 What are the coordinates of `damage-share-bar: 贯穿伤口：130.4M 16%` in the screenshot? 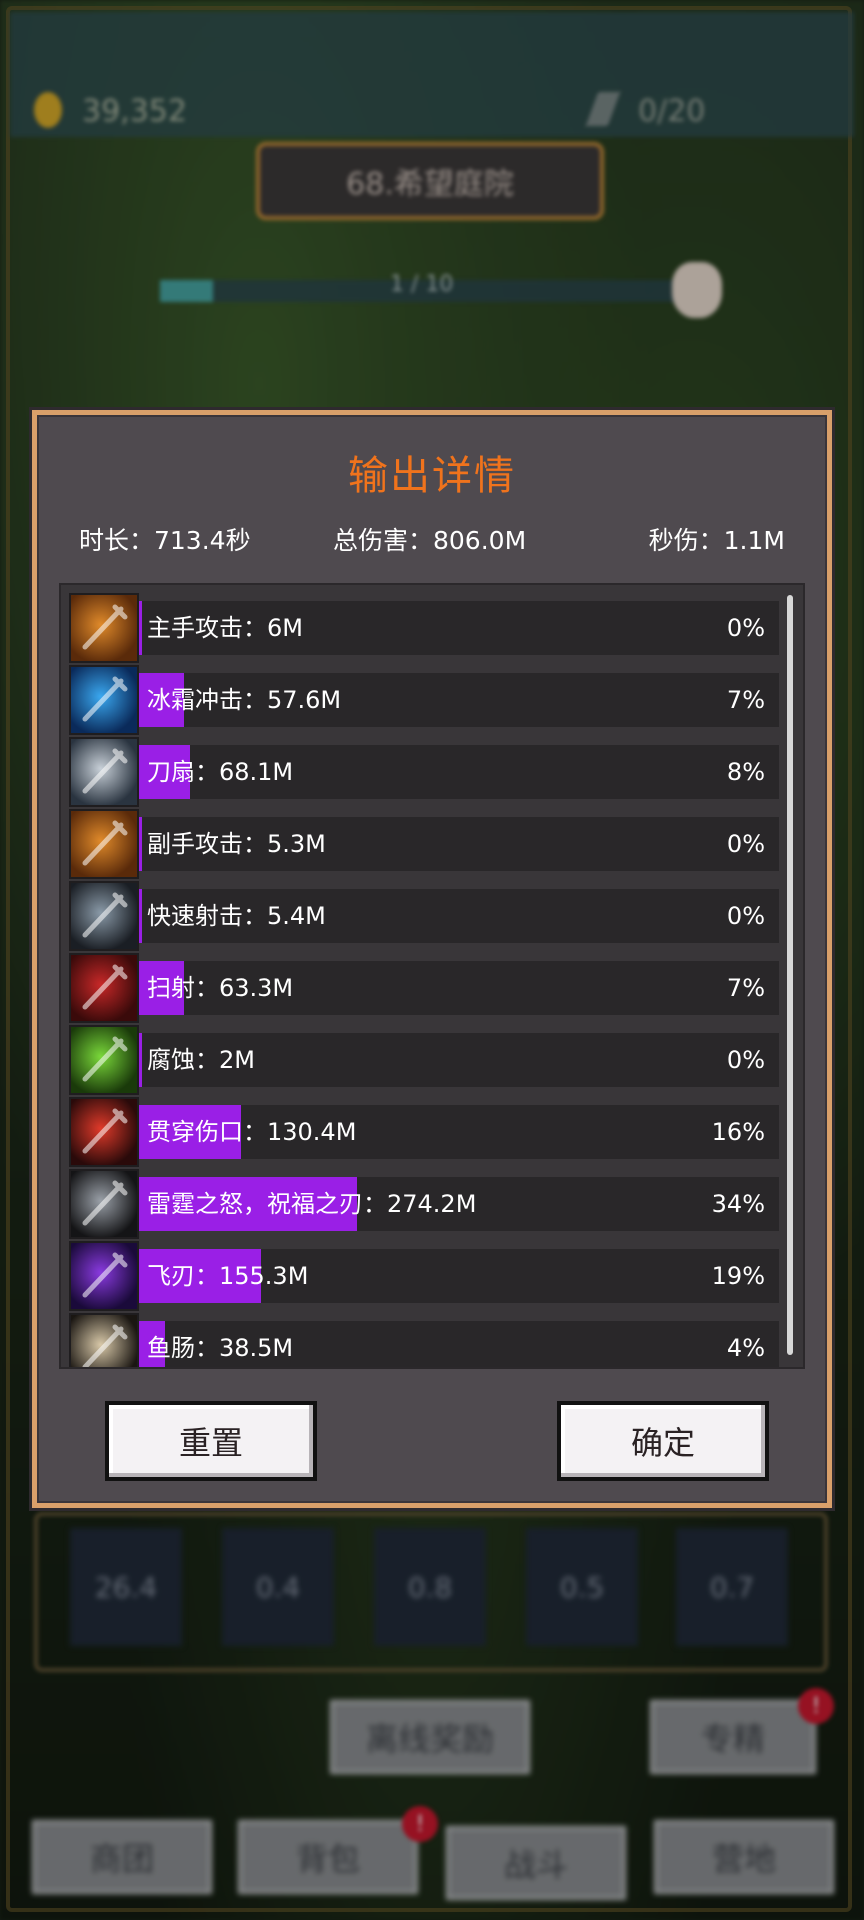 It's located at (459, 1132).